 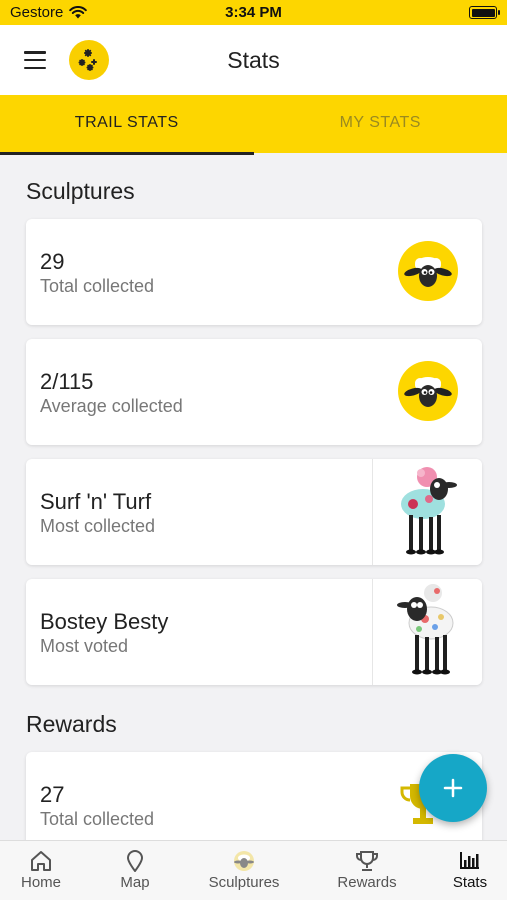 I want to click on stat-card-average-sculptures: 2/115 Average collected, so click(x=254, y=392).